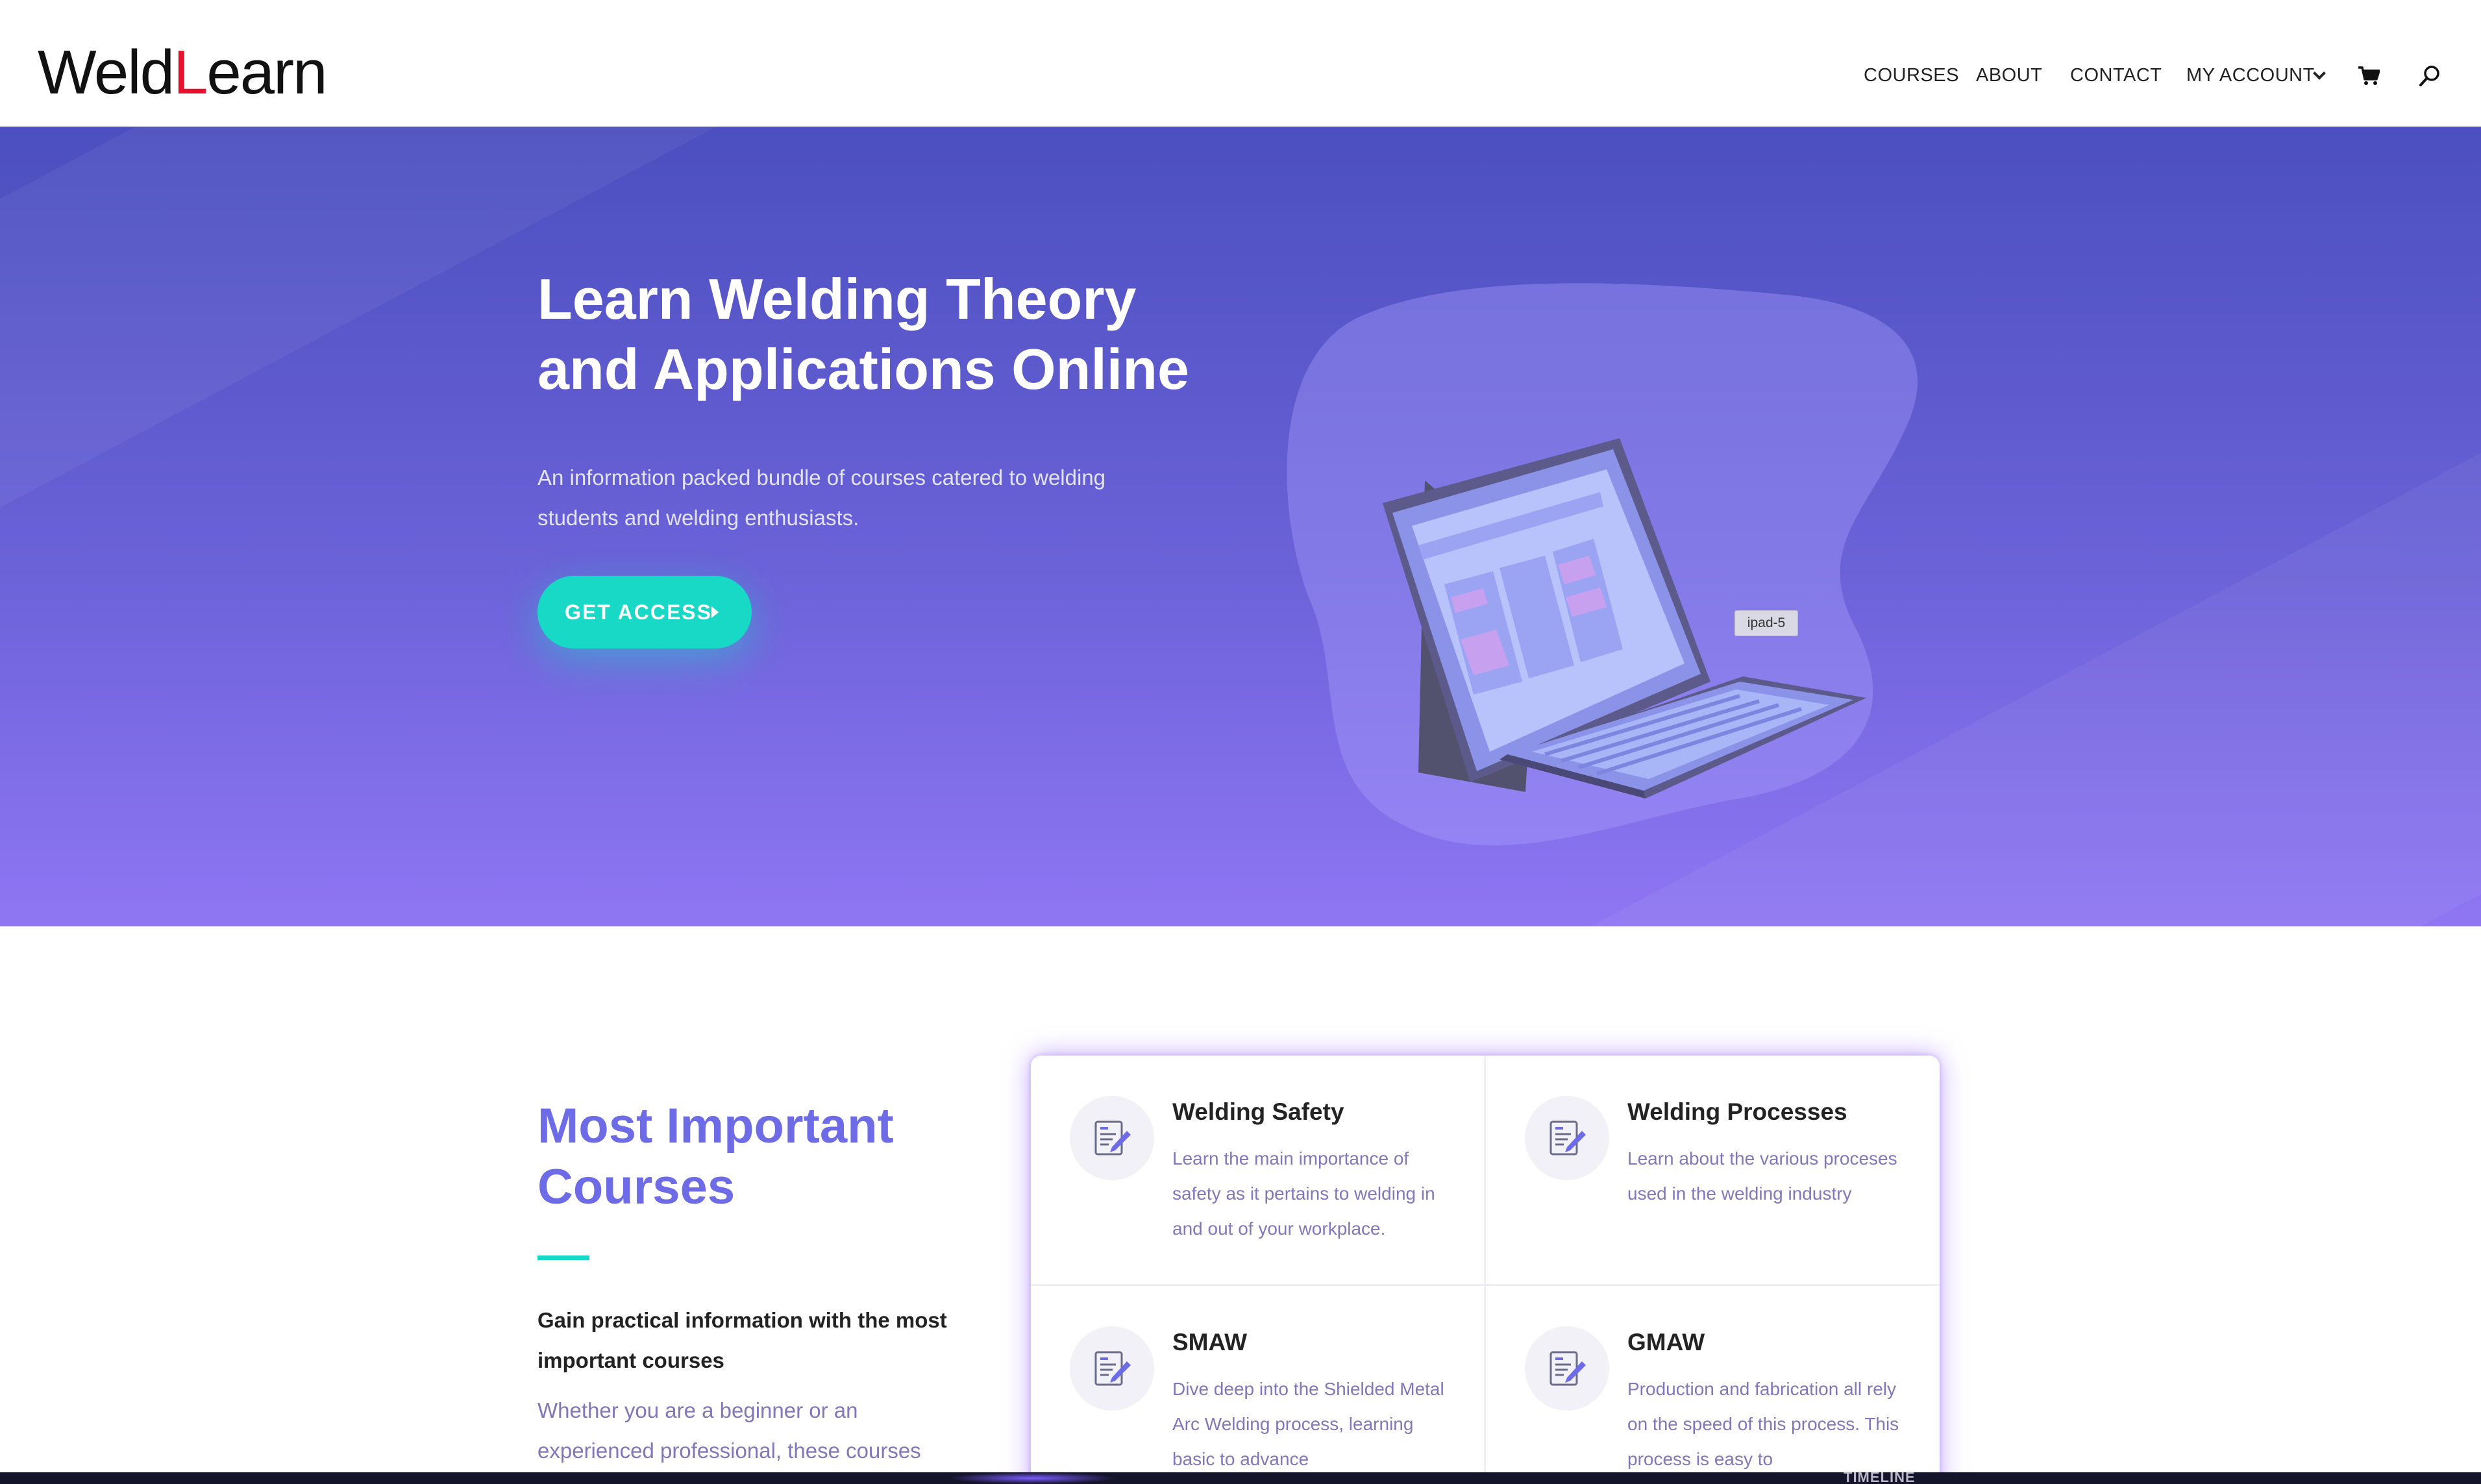 This screenshot has width=2481, height=1484. Describe the element at coordinates (2009, 75) in the screenshot. I see `nav-item-about: ABOUT` at that location.